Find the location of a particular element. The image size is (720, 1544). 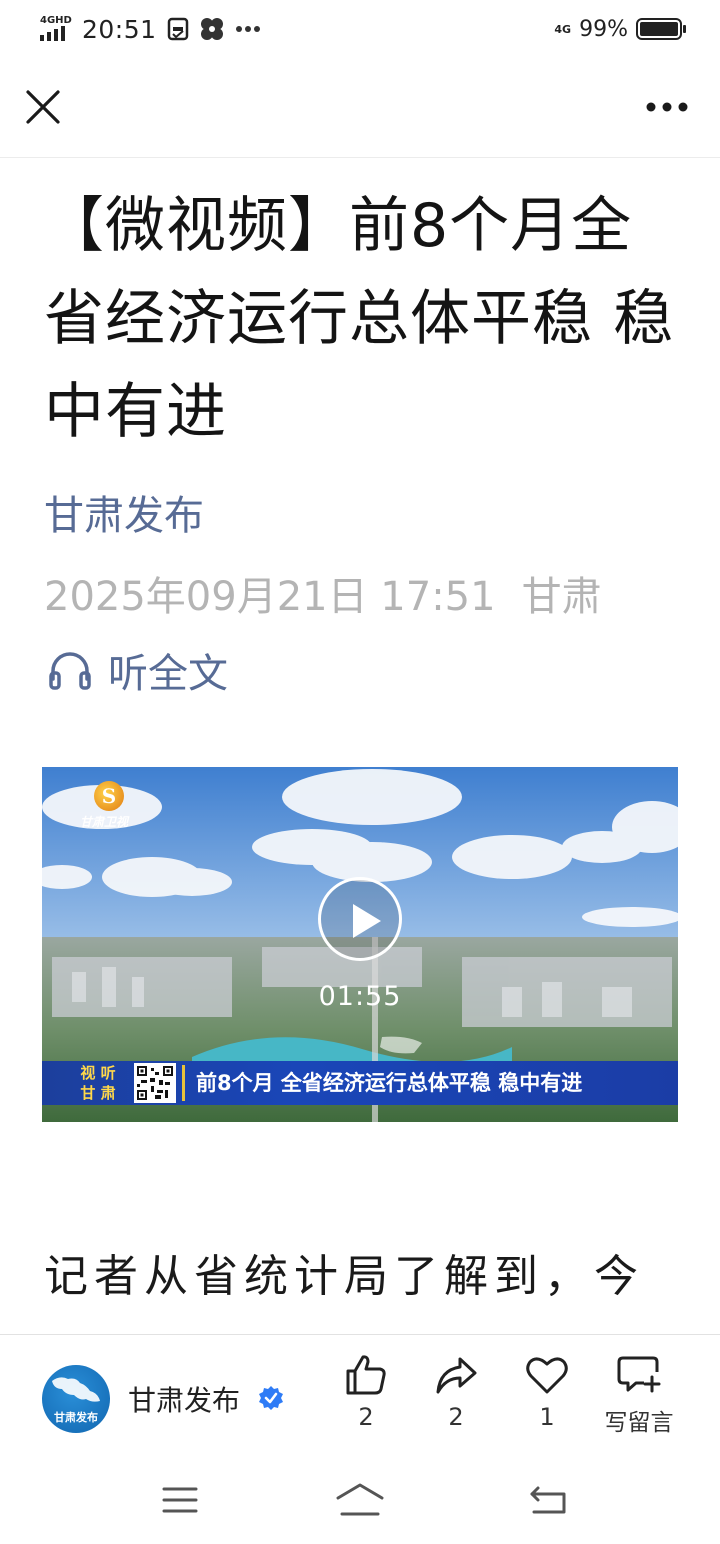

write-comment-label: 写留言 is located at coordinates (639, 1423).